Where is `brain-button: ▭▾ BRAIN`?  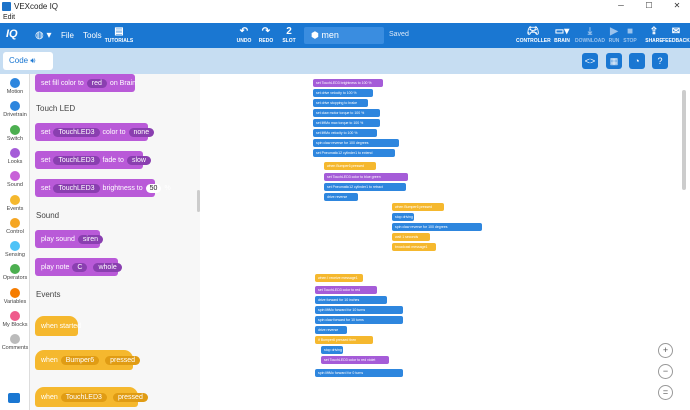 brain-button: ▭▾ BRAIN is located at coordinates (562, 35).